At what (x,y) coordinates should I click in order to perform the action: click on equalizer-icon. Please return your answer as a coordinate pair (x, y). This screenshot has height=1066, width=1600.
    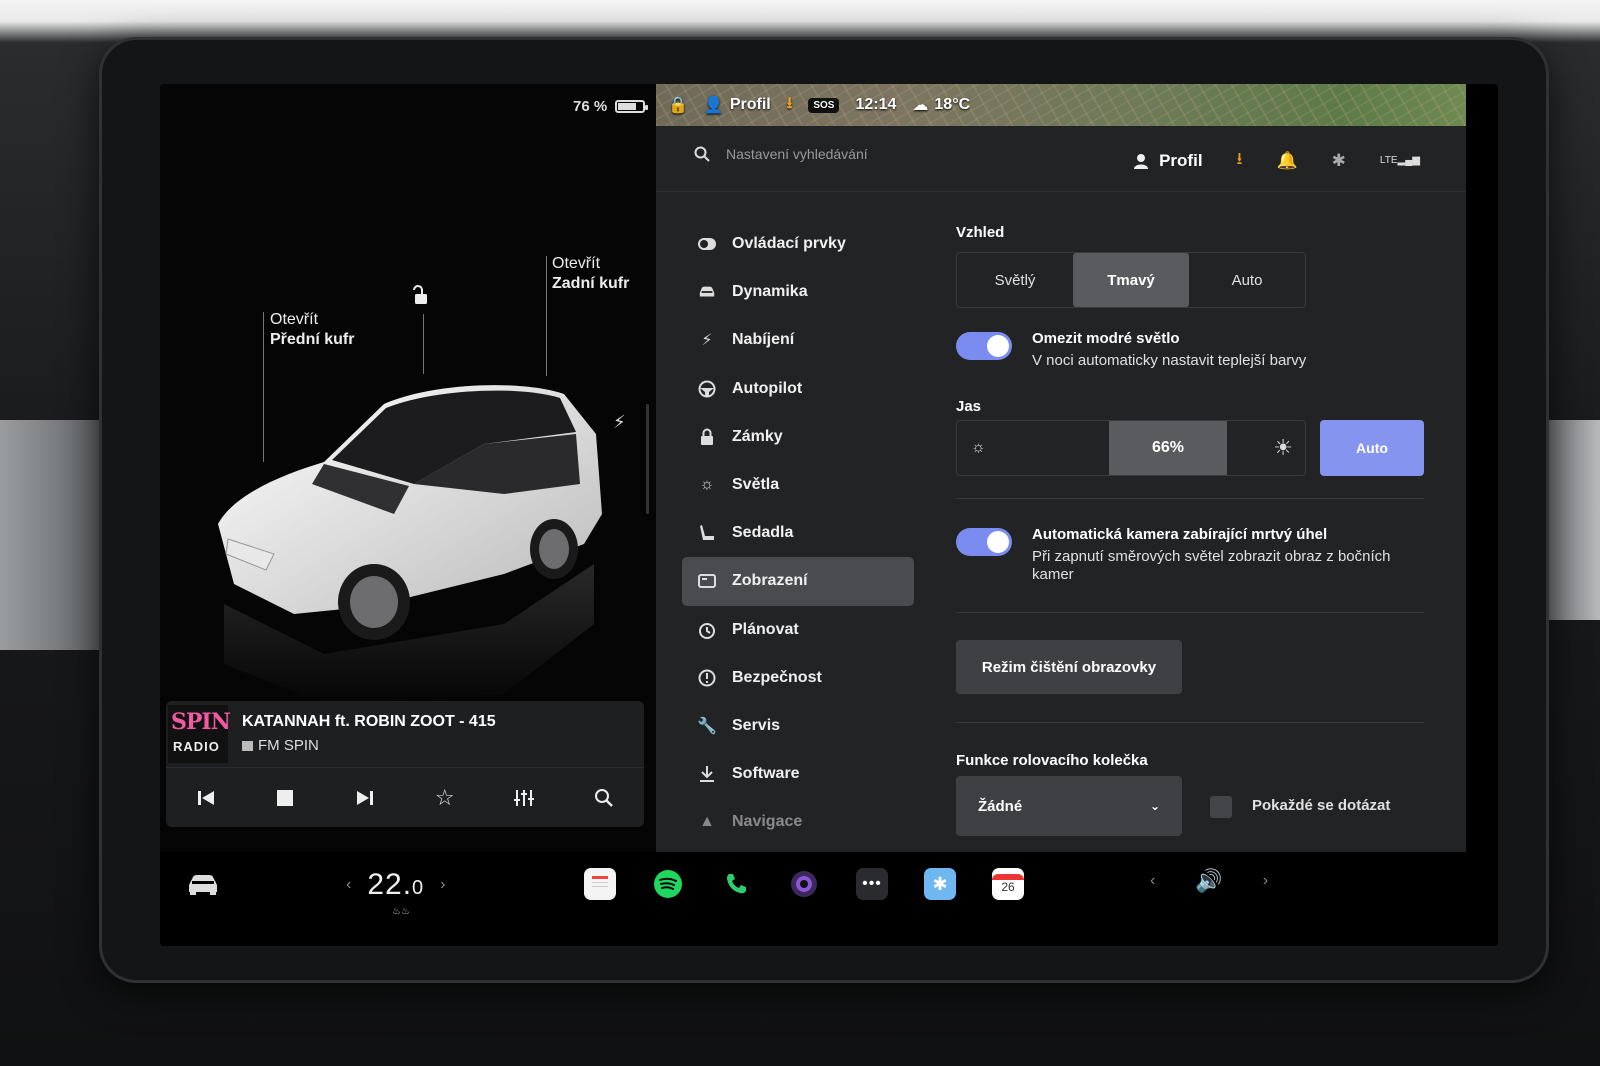
    Looking at the image, I should click on (524, 798).